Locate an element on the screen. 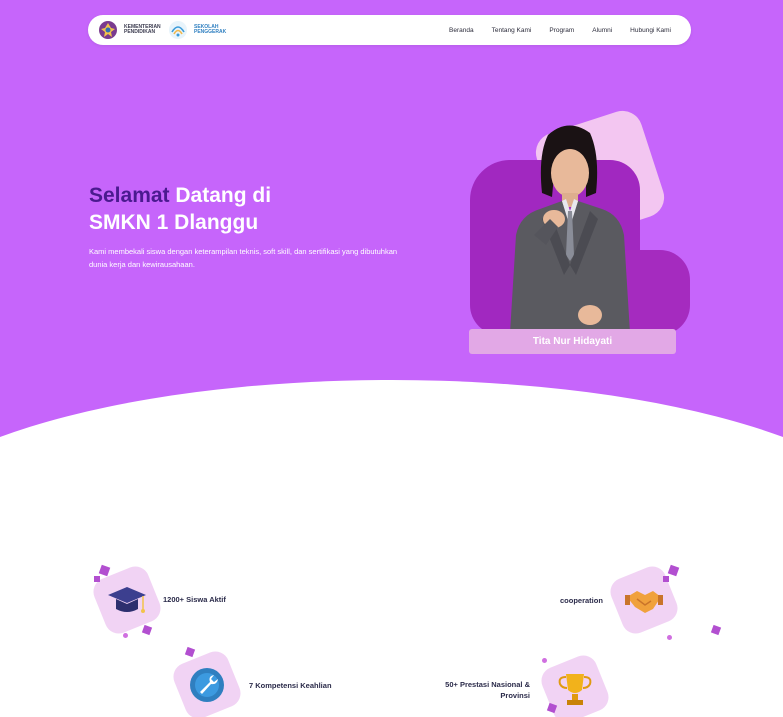 The image size is (783, 717). feature-achievements: 50+ Prestasi Nasional & Provinsi is located at coordinates (519, 684).